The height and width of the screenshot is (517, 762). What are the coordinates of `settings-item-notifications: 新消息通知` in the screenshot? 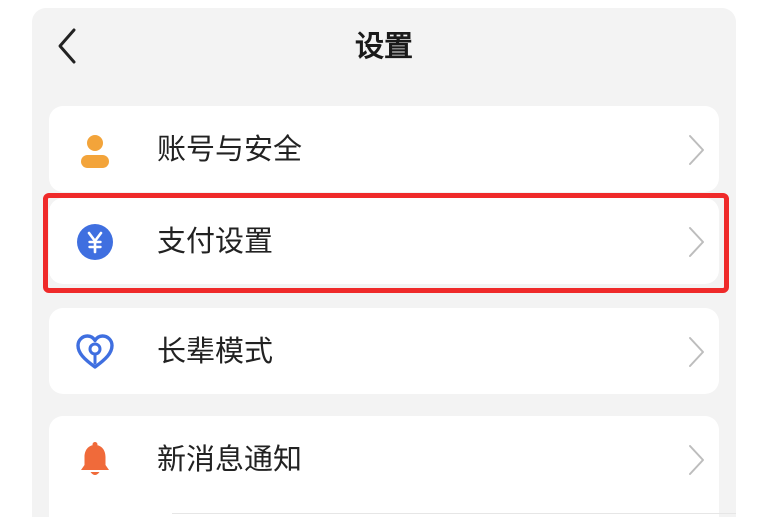 It's located at (384, 459).